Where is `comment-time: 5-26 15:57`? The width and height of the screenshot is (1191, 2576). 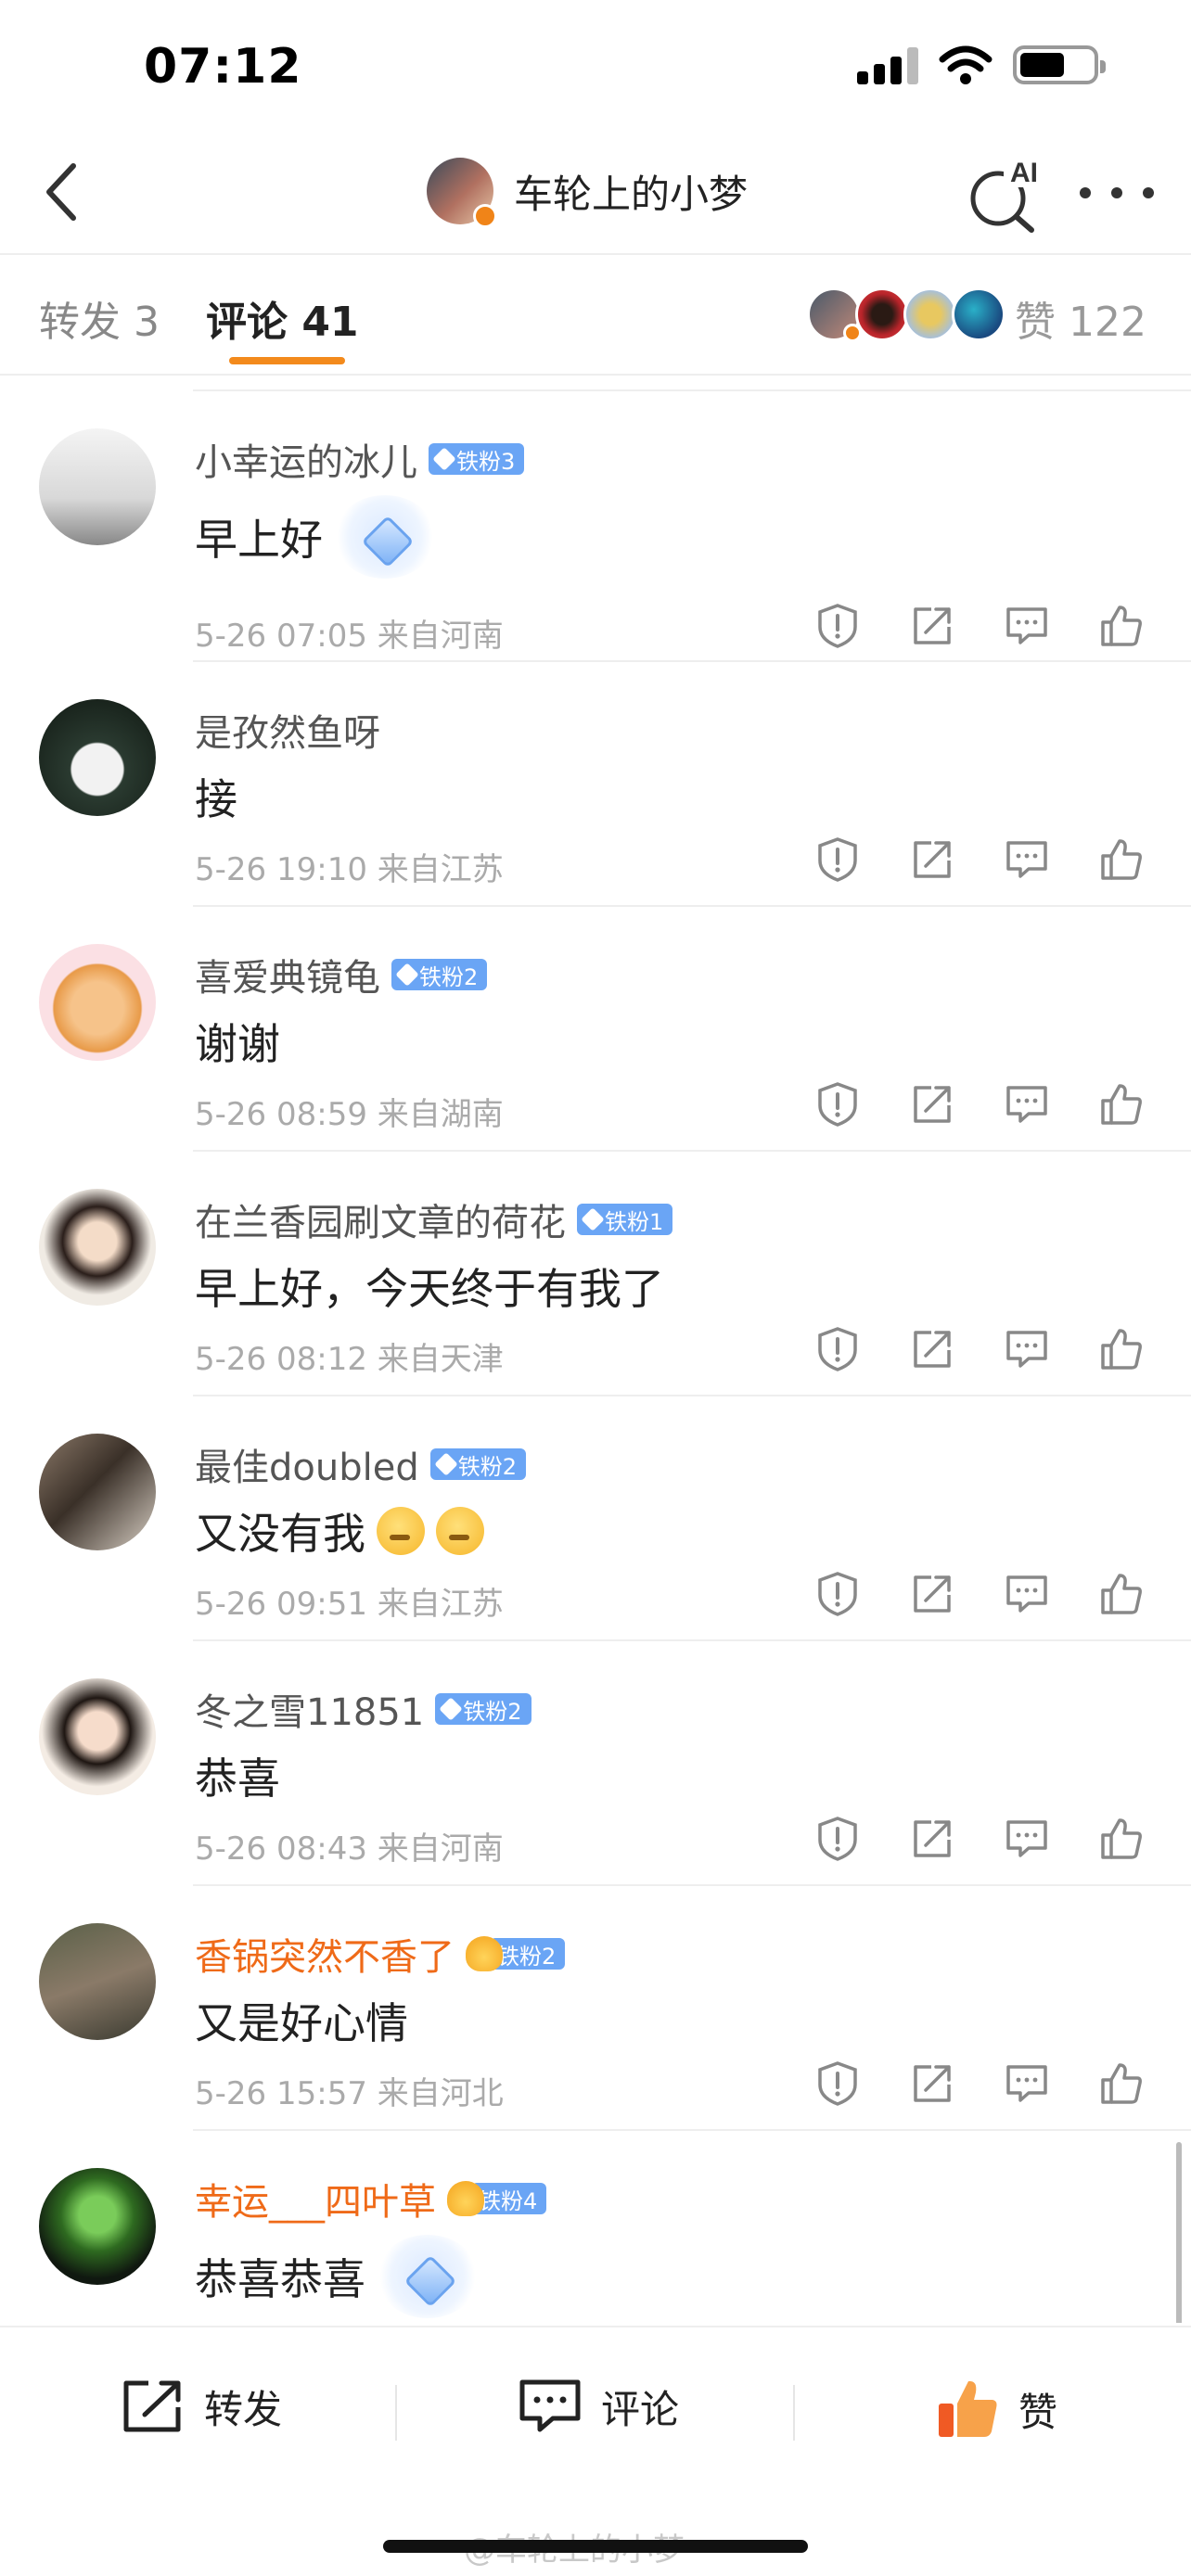 comment-time: 5-26 15:57 is located at coordinates (281, 2093).